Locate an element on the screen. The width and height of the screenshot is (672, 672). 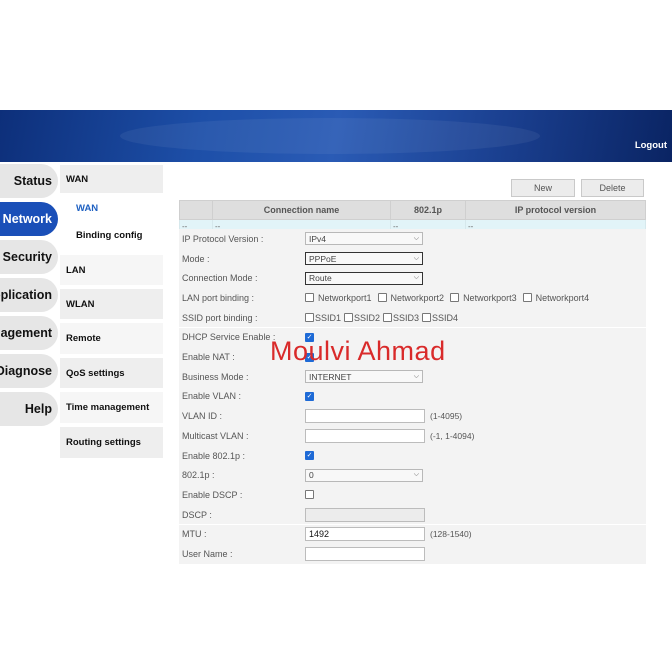
mtu-input: 1492 is located at coordinates (365, 534).